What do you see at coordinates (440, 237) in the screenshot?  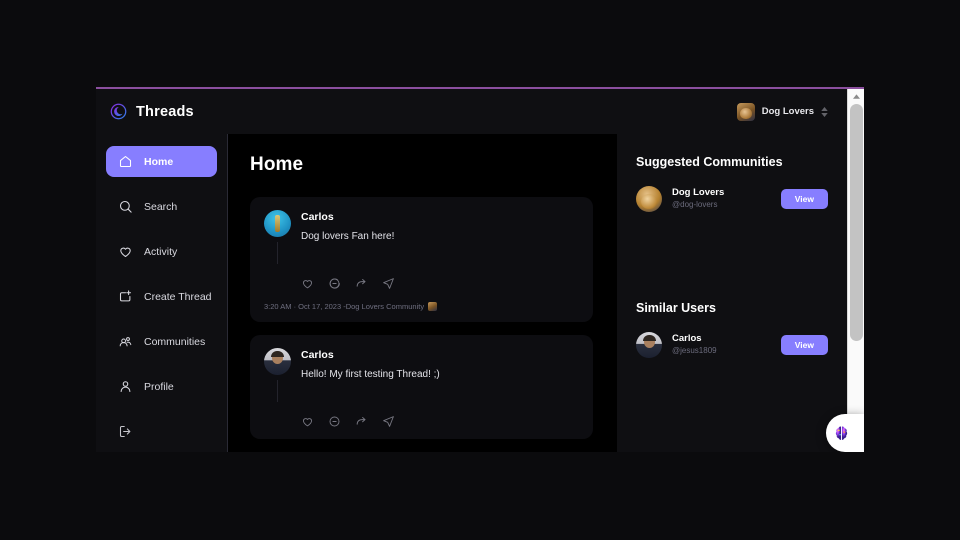 I see `post-body: Carlos Dog lovers Fan here!` at bounding box center [440, 237].